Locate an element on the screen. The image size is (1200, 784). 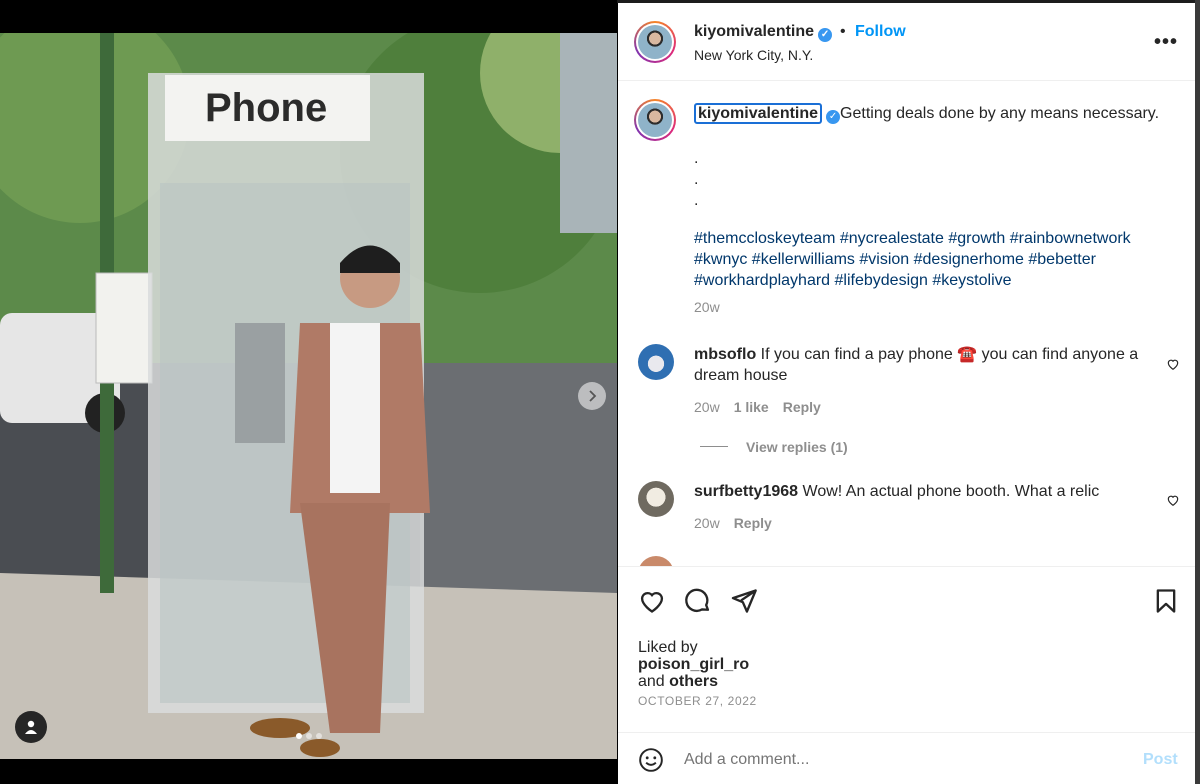
comment-text: Wow! An actual phone booth. What a relic is located at coordinates (951, 491).